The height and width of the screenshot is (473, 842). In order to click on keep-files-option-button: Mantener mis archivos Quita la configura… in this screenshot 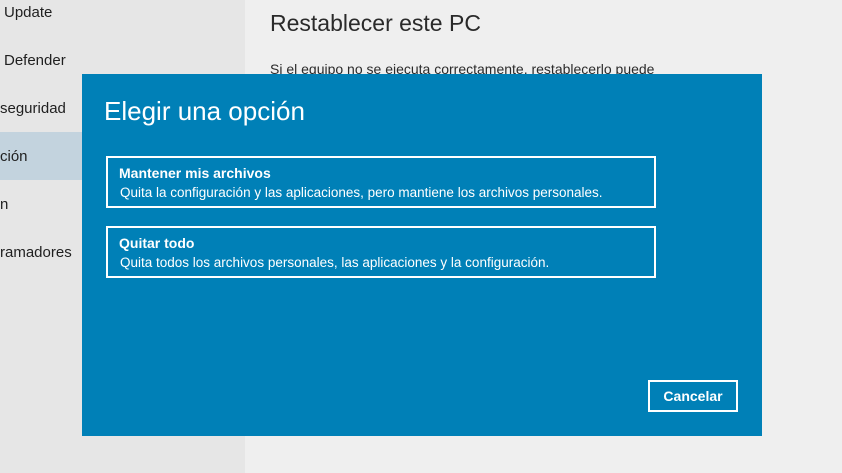, I will do `click(381, 182)`.